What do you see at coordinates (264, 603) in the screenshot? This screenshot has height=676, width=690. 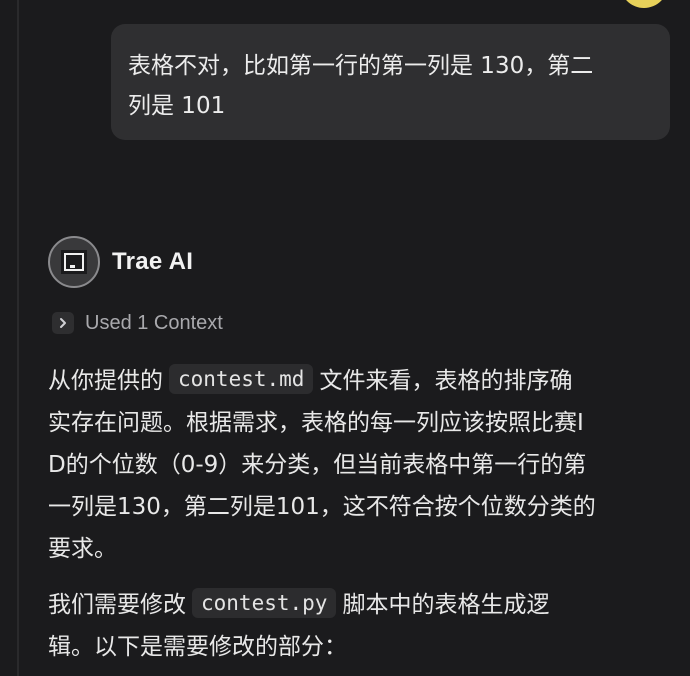 I see `inline-code-filename: contest.py` at bounding box center [264, 603].